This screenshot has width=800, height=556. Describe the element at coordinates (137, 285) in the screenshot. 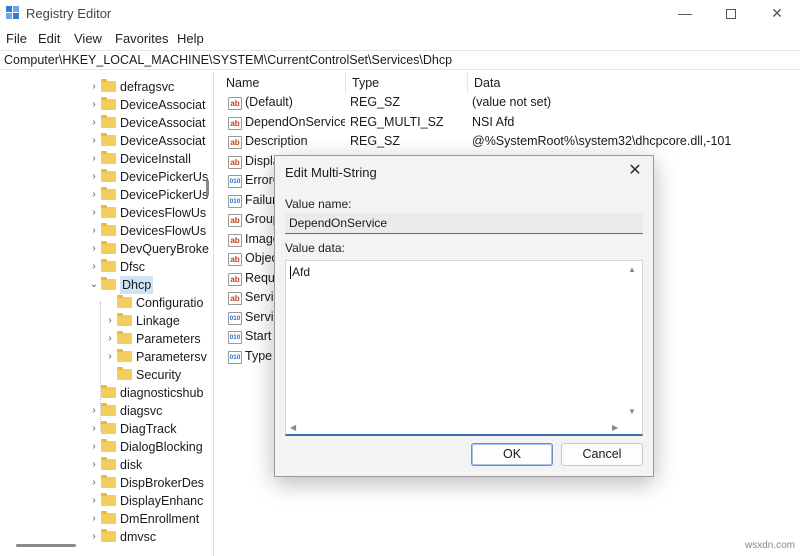

I see `tree-item-label: Dhcp` at that location.